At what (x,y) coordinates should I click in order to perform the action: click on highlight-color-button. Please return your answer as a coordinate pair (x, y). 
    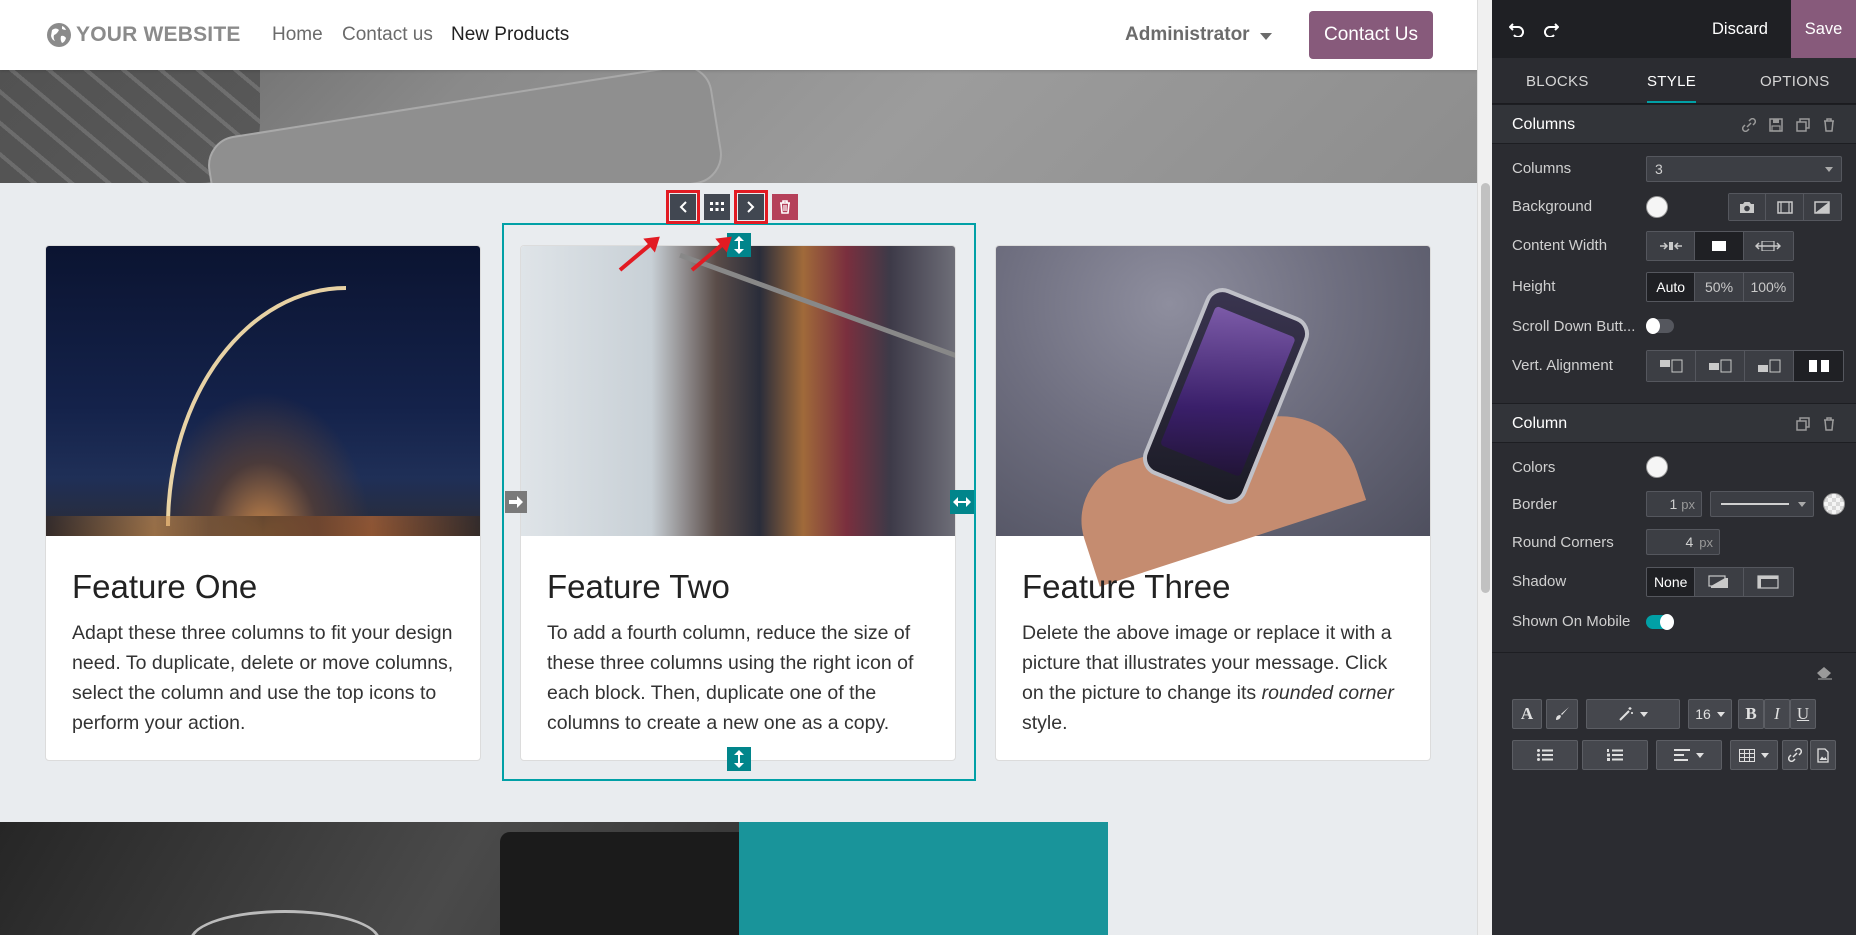
    Looking at the image, I should click on (1562, 714).